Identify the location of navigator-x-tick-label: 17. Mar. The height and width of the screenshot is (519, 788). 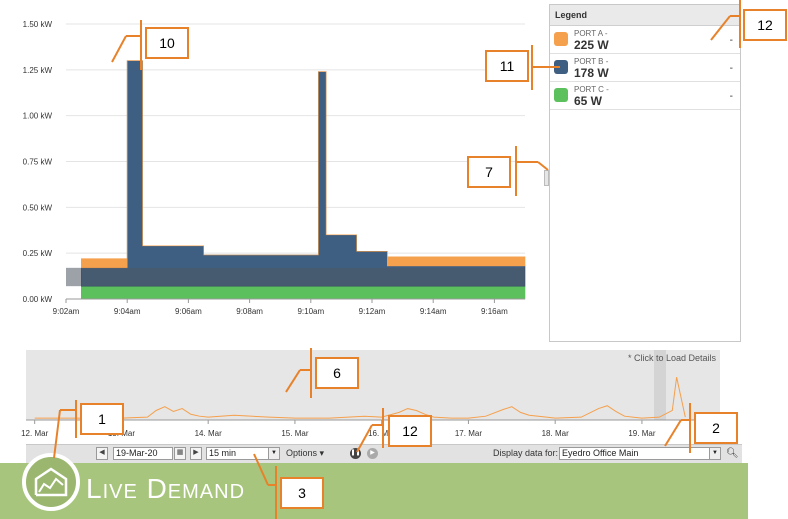
(468, 433).